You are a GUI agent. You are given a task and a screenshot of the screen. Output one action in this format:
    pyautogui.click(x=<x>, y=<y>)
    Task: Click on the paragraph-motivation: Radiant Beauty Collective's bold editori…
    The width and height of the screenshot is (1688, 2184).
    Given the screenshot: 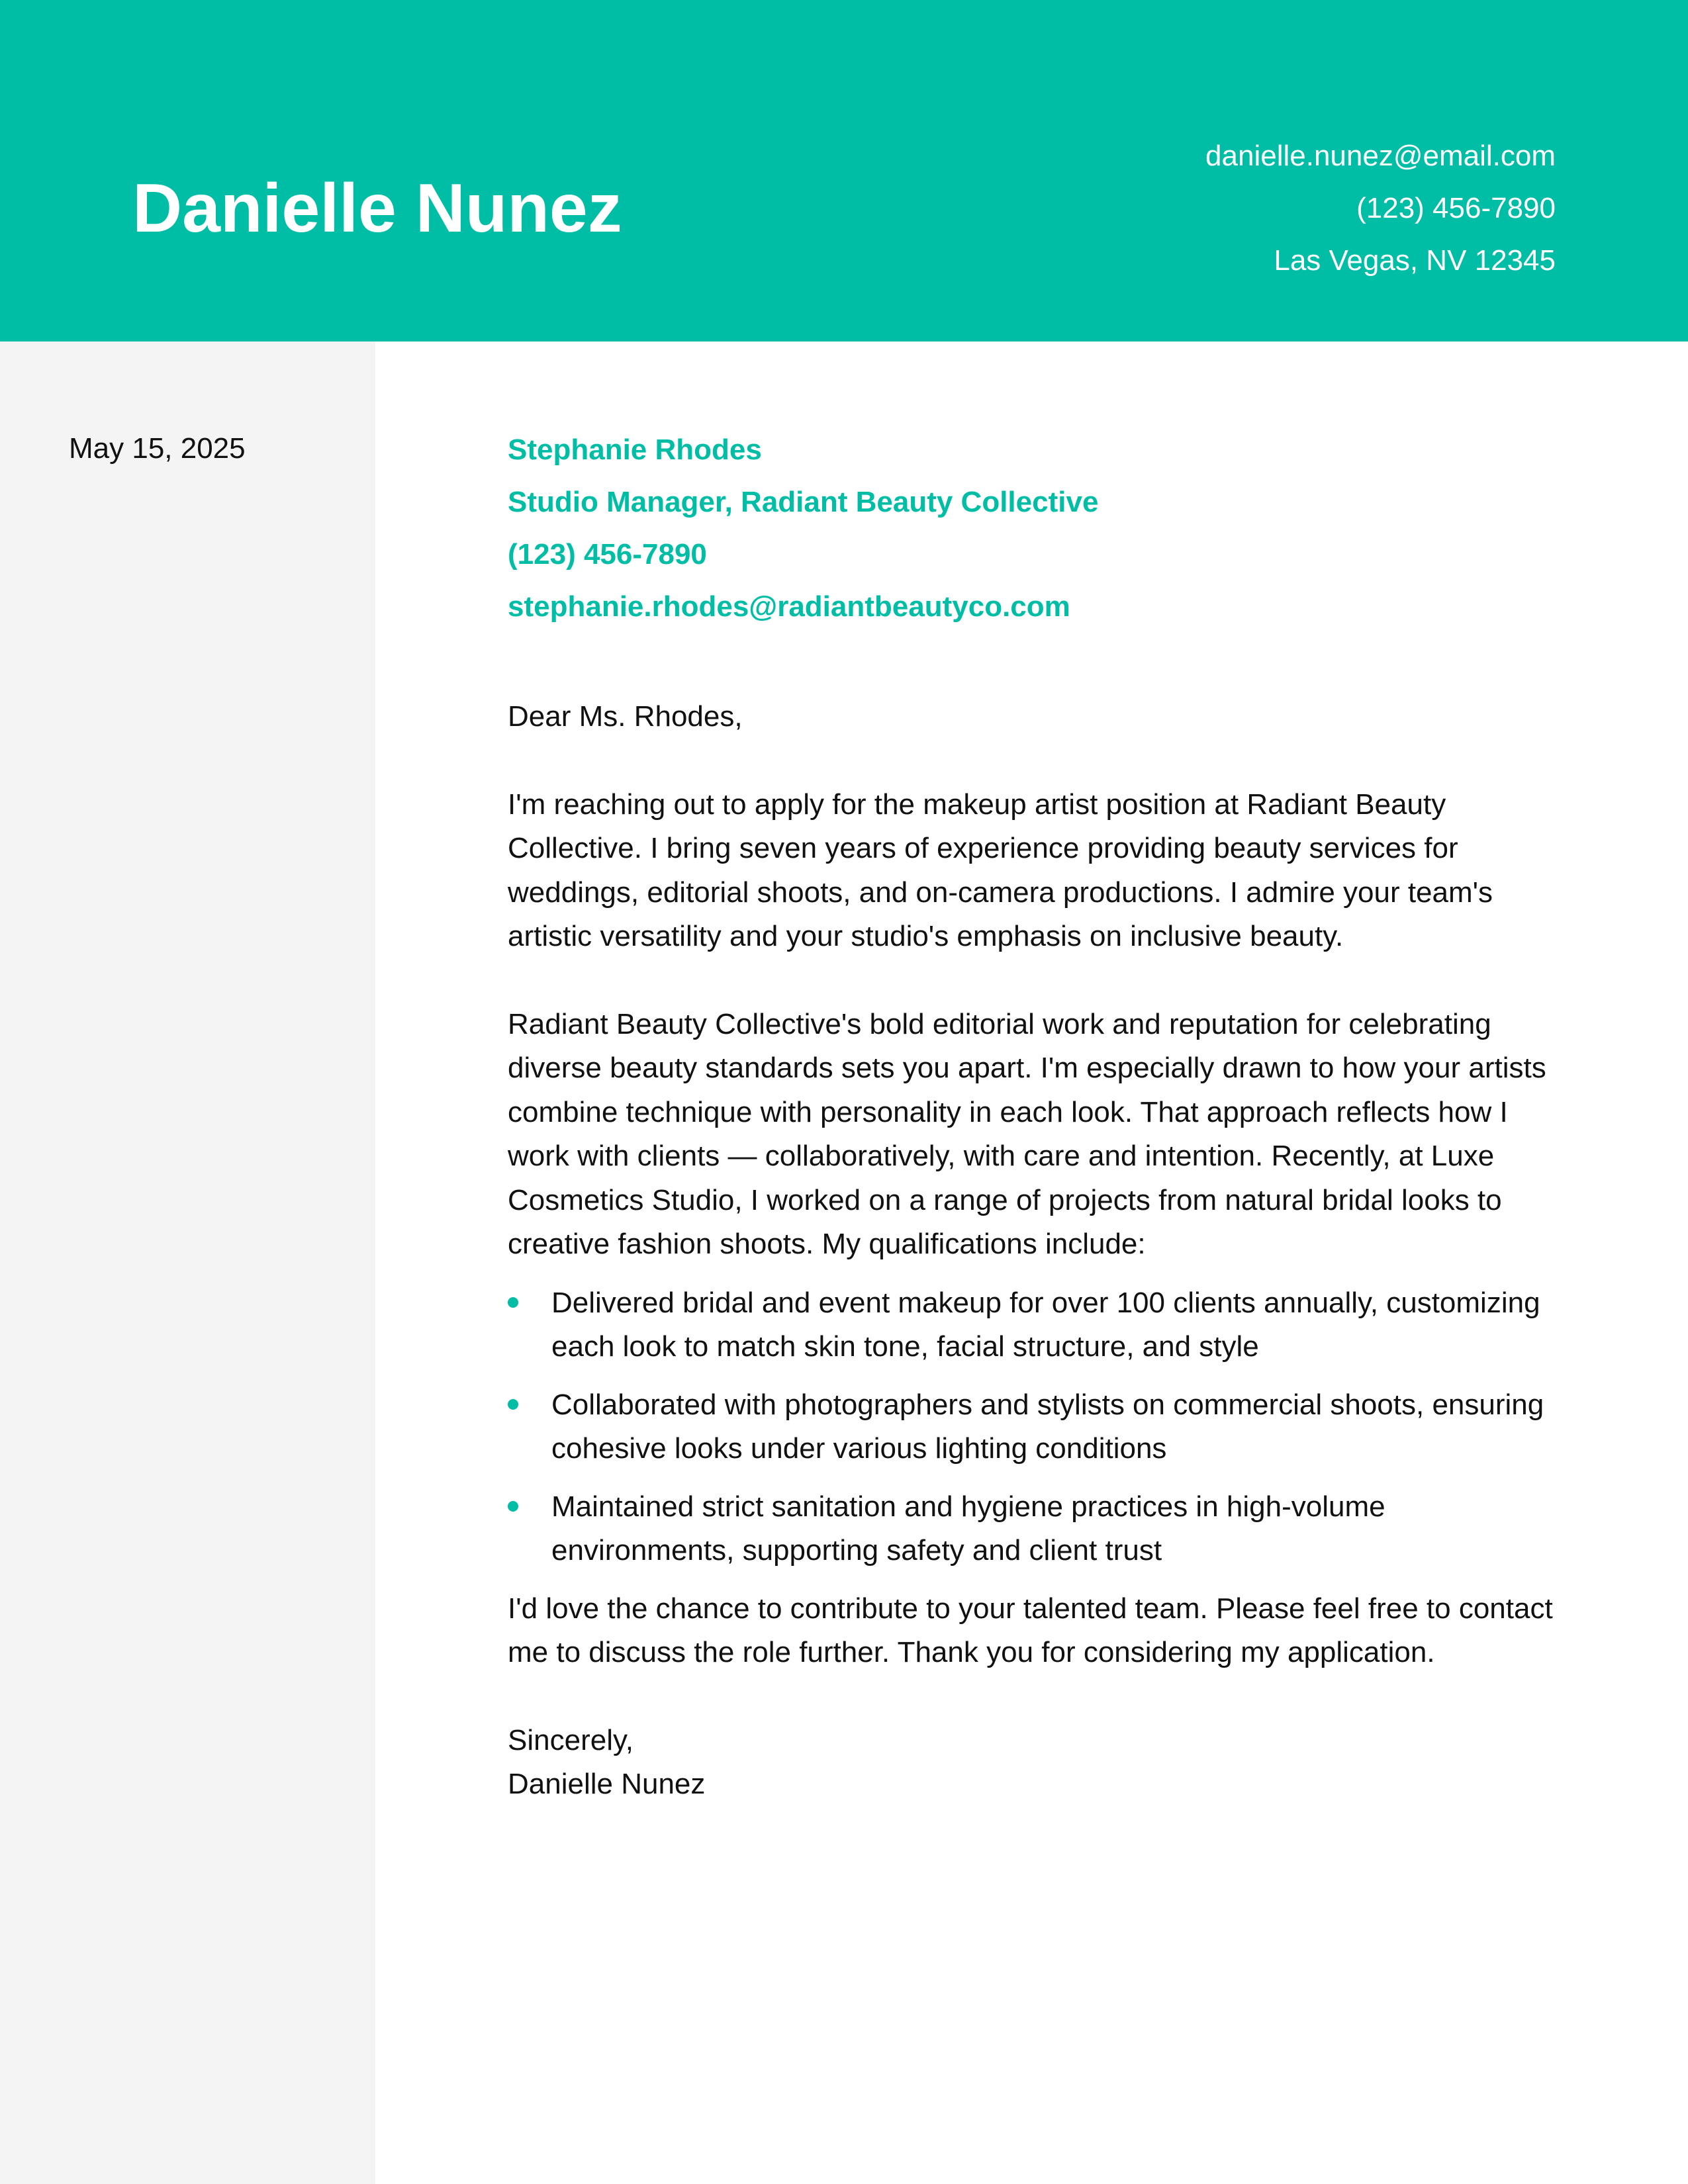 What is the action you would take?
    pyautogui.click(x=1027, y=1134)
    